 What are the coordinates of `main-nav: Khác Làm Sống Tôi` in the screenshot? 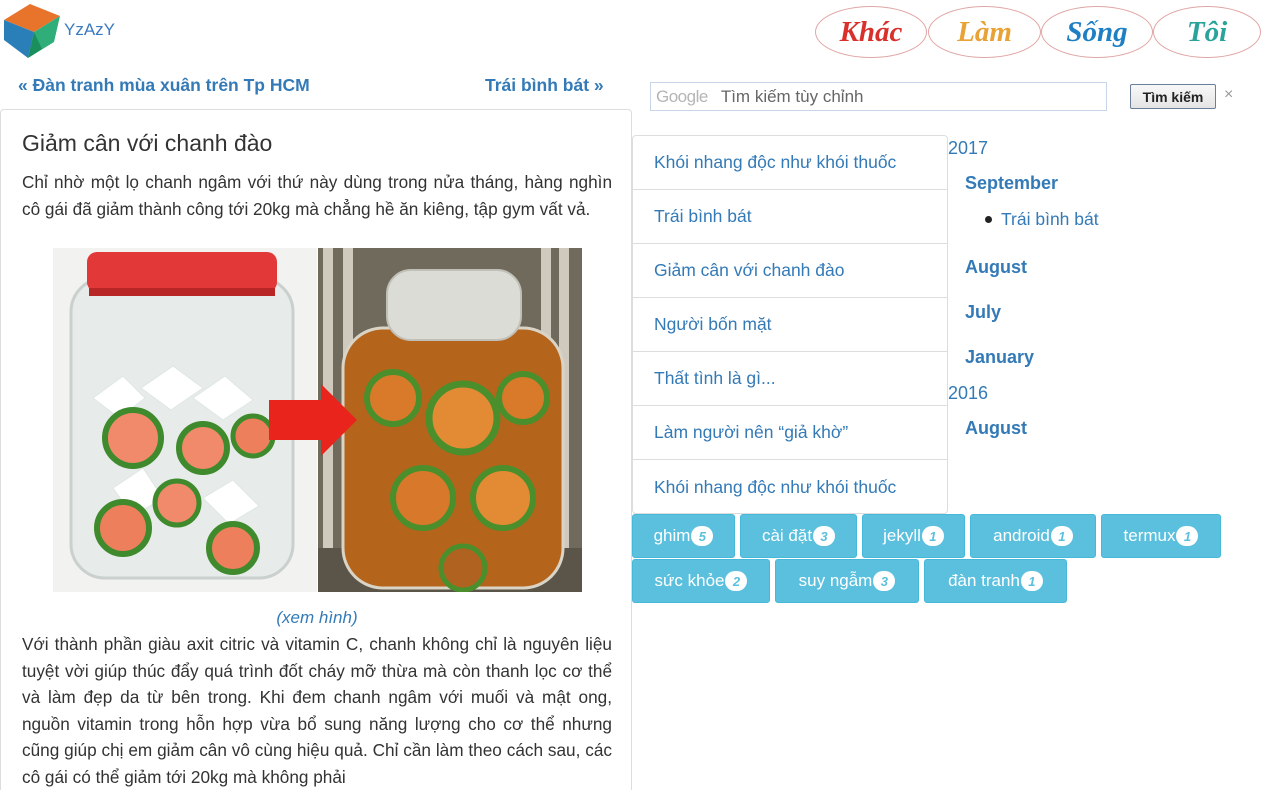 It's located at (1039, 32).